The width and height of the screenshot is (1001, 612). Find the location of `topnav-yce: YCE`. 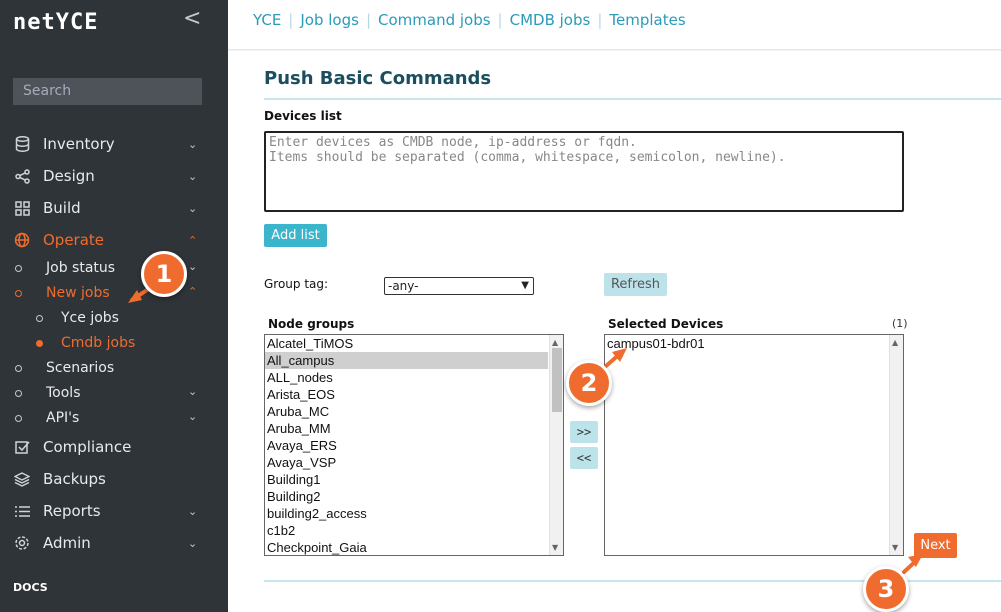

topnav-yce: YCE is located at coordinates (267, 20).